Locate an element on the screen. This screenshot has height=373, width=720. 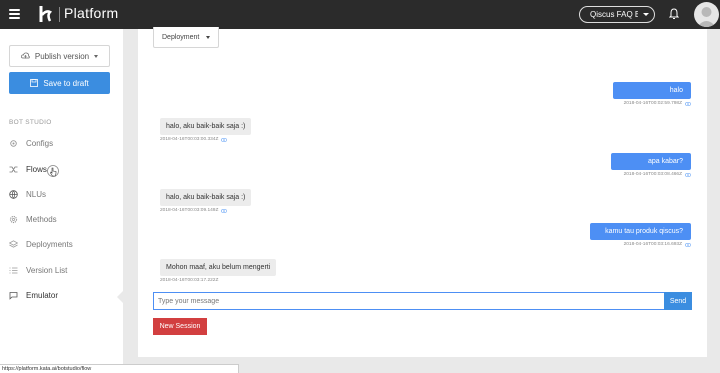
message-timestamp: 2018-04-16T00:03:08.466Z is located at coordinates (652, 174).